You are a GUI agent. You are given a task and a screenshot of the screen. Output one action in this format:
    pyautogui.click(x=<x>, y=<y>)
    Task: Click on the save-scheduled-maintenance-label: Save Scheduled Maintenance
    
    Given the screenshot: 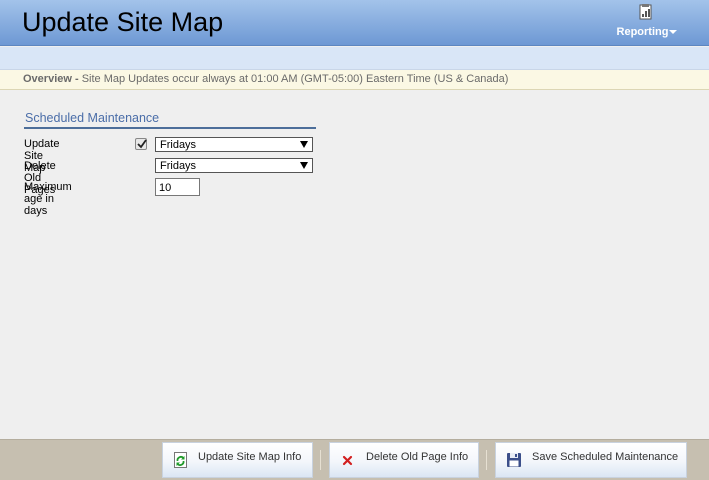 What is the action you would take?
    pyautogui.click(x=605, y=457)
    